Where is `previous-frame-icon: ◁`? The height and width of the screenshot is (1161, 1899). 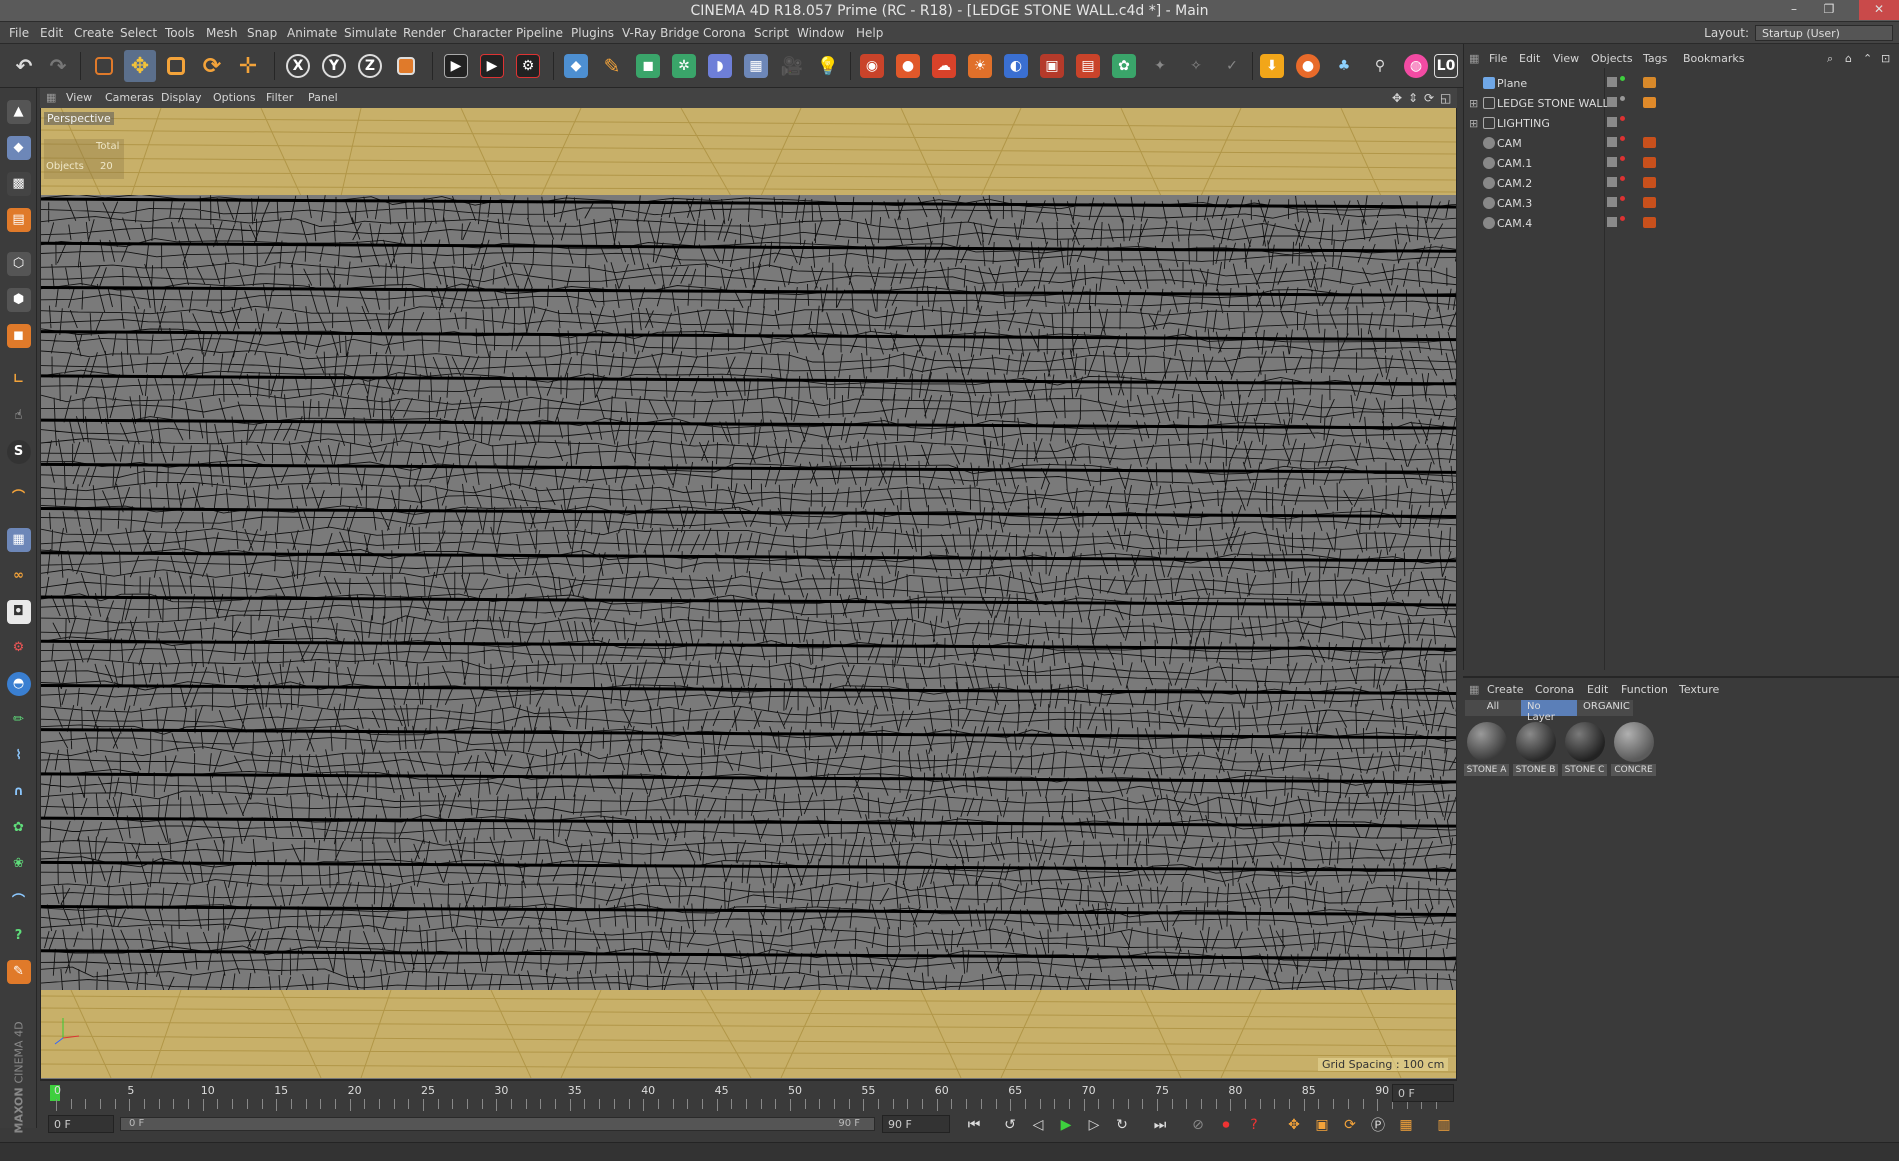 previous-frame-icon: ◁ is located at coordinates (1038, 1125).